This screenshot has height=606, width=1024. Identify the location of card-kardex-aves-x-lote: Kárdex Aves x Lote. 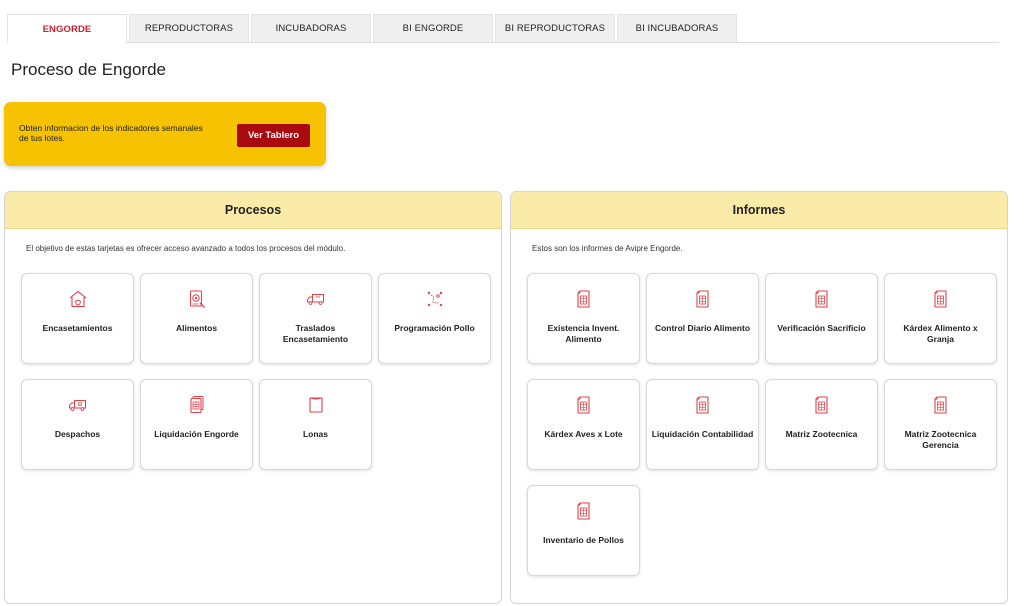
(583, 424).